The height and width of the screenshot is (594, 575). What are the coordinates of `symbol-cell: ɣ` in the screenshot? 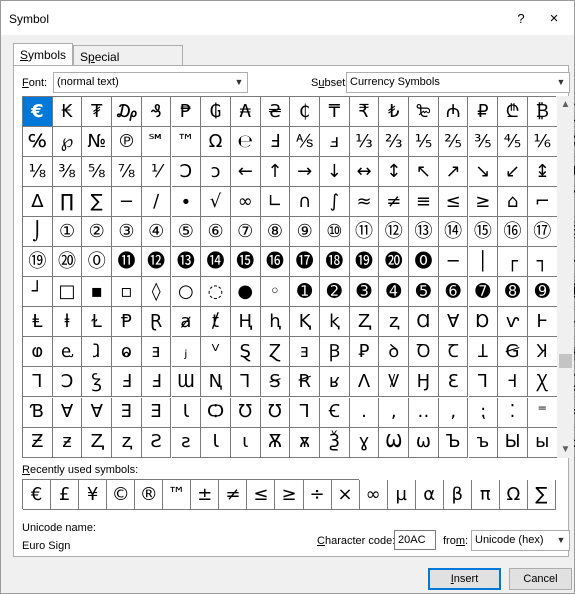 It's located at (364, 442).